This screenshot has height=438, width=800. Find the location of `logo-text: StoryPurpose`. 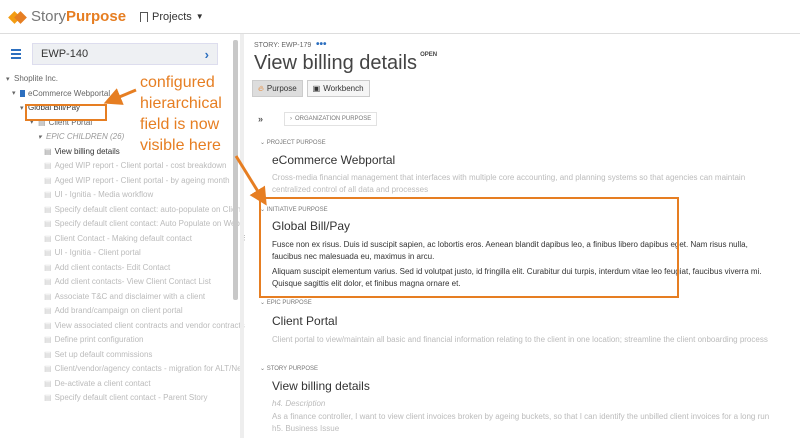

logo-text: StoryPurpose is located at coordinates (79, 16).